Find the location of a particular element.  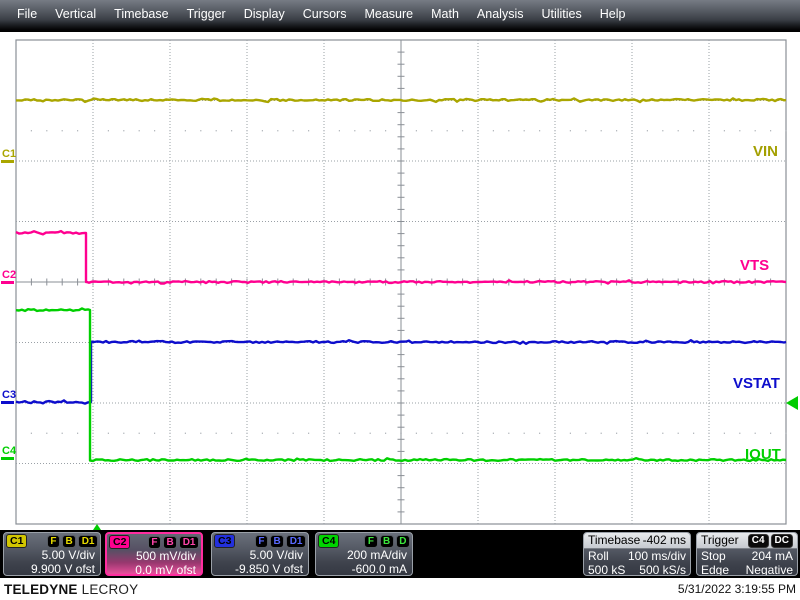

trigger-level: 204 mA is located at coordinates (772, 556).